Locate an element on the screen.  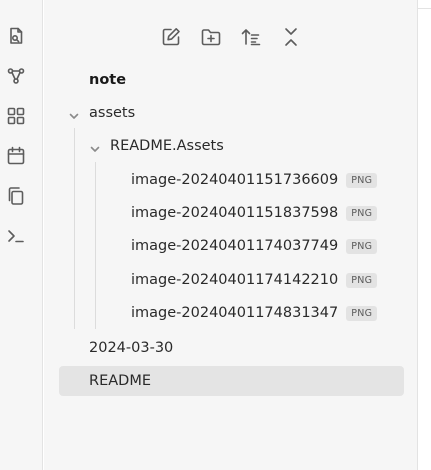
file-name: image-20240401151736609 is located at coordinates (235, 180).